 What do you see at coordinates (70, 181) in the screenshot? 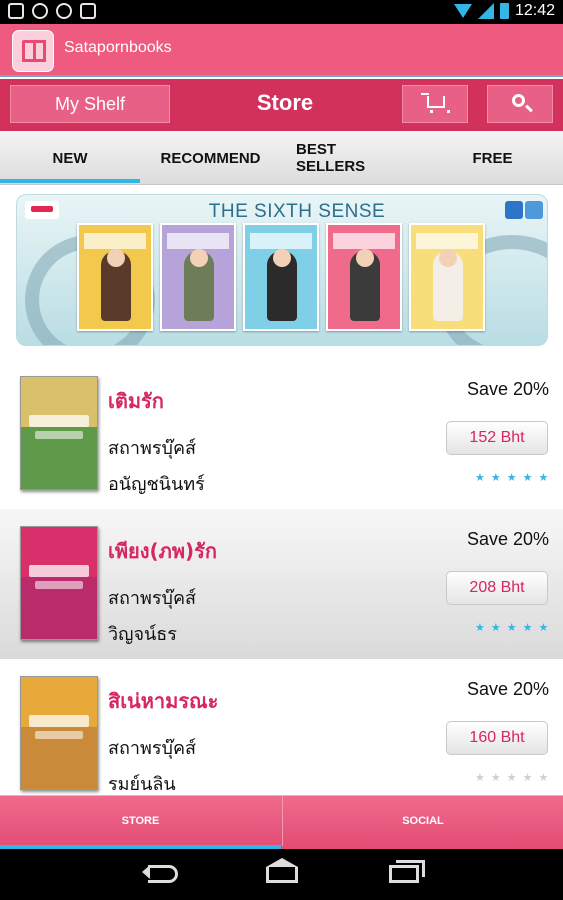
I see `selected-tab-indicator` at bounding box center [70, 181].